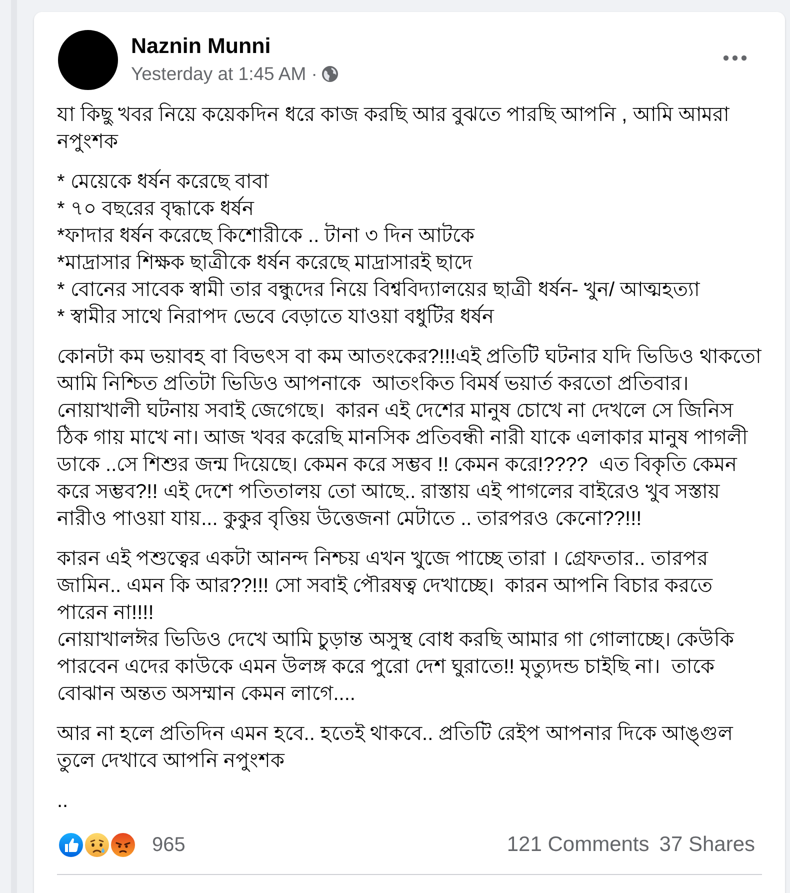 The height and width of the screenshot is (893, 790). Describe the element at coordinates (330, 74) in the screenshot. I see `globe-icon` at that location.